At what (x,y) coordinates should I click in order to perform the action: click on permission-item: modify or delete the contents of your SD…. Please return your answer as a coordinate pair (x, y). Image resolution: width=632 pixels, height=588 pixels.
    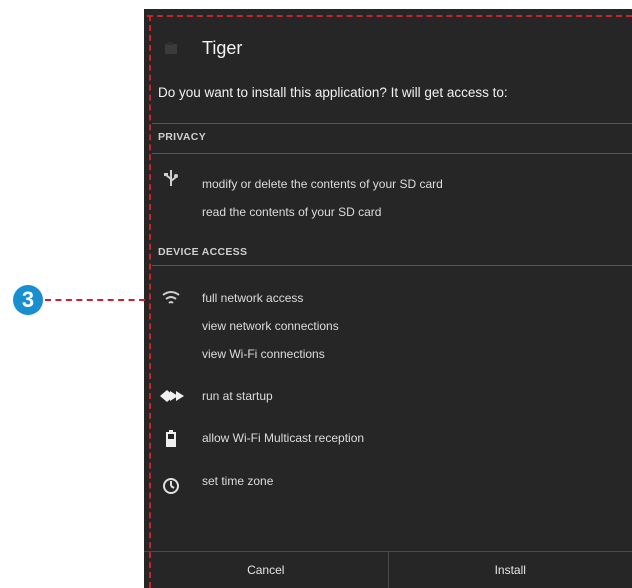
    Looking at the image, I should click on (322, 184).